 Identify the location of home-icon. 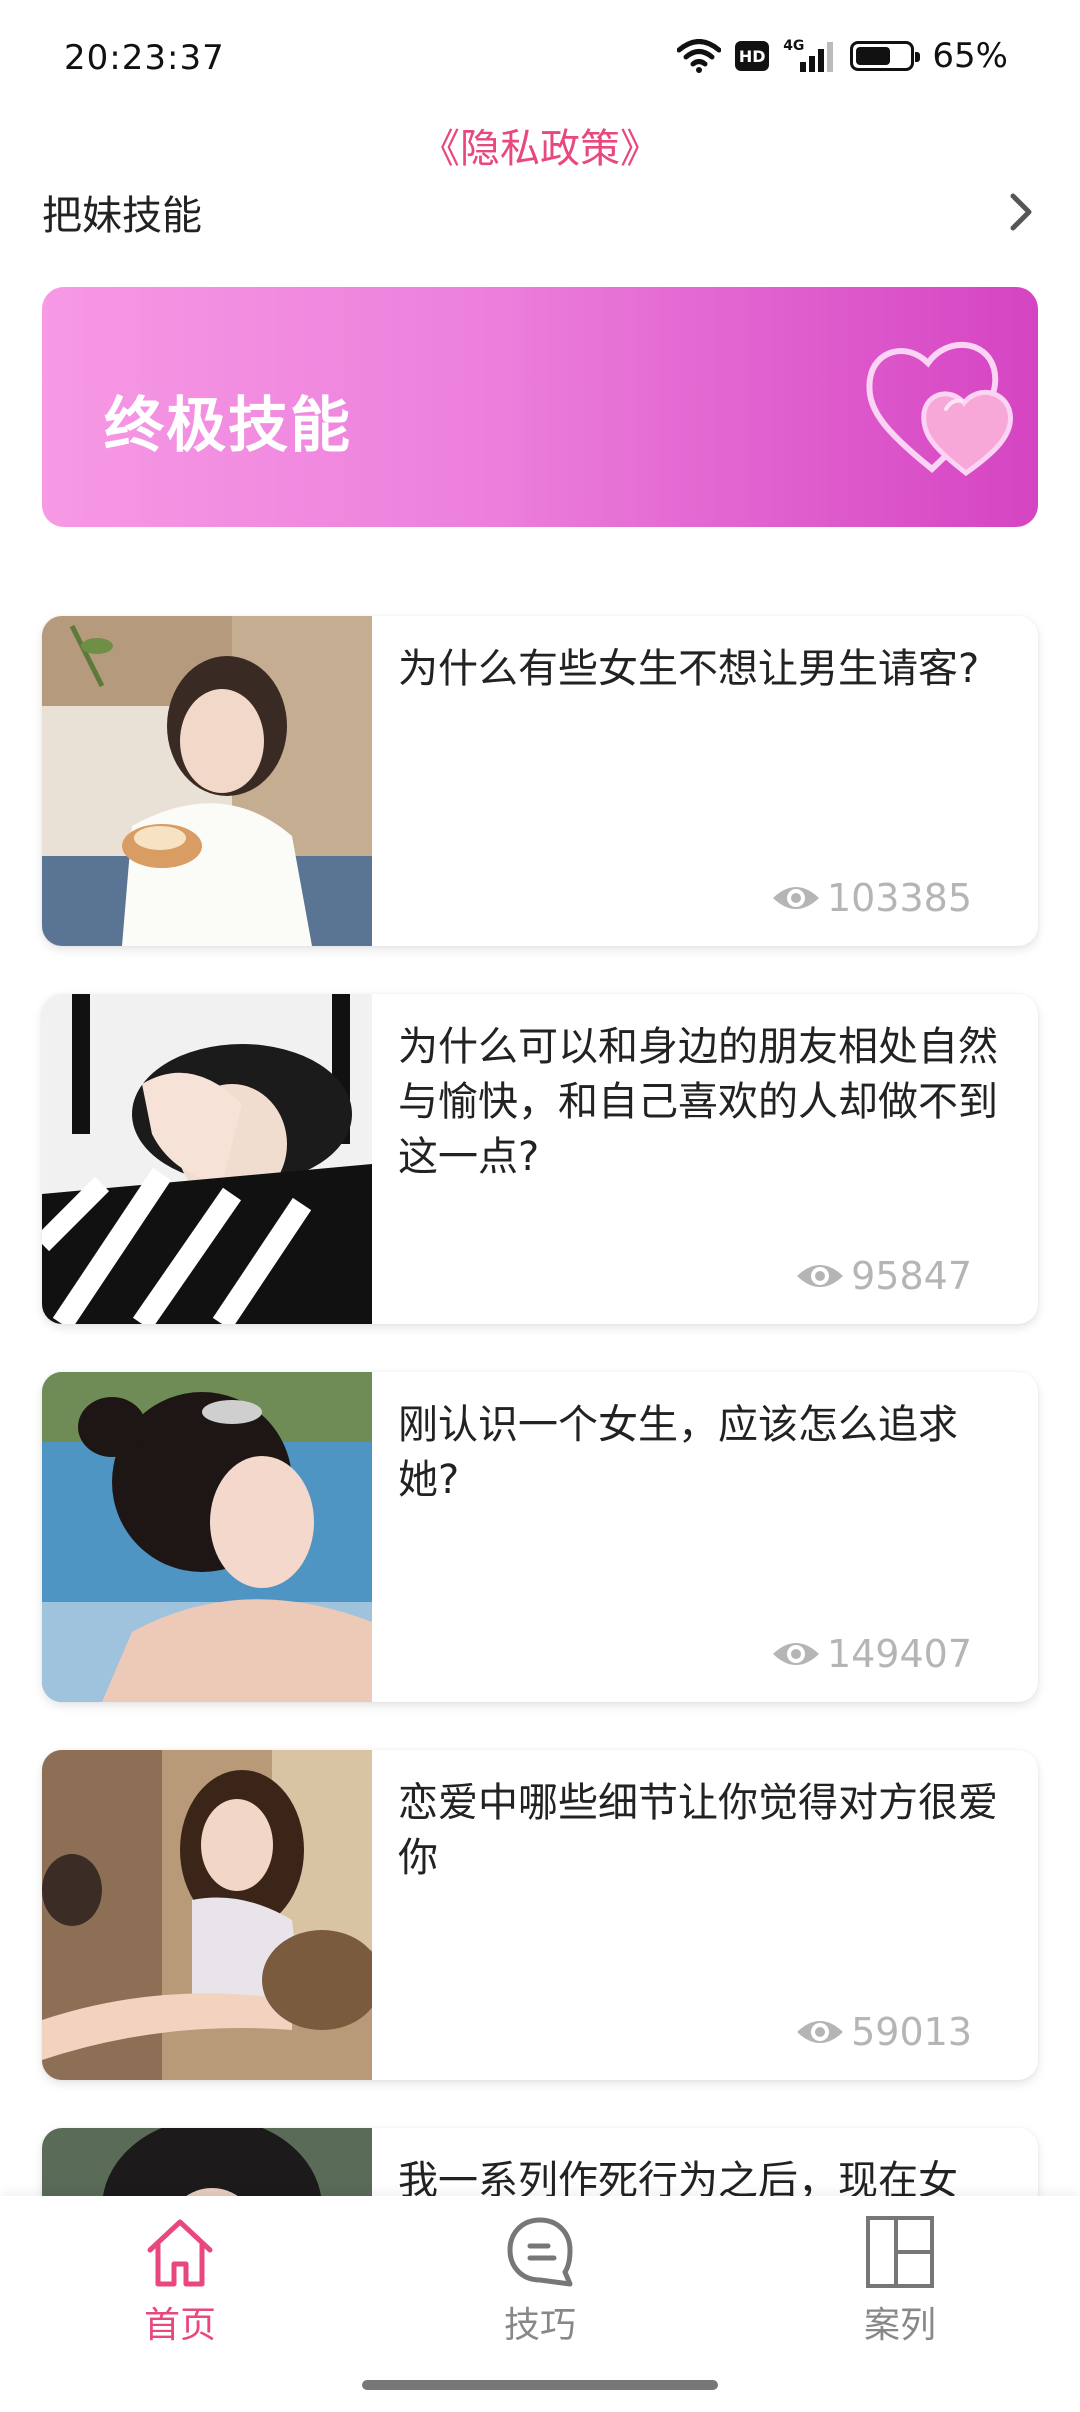
(180, 2253).